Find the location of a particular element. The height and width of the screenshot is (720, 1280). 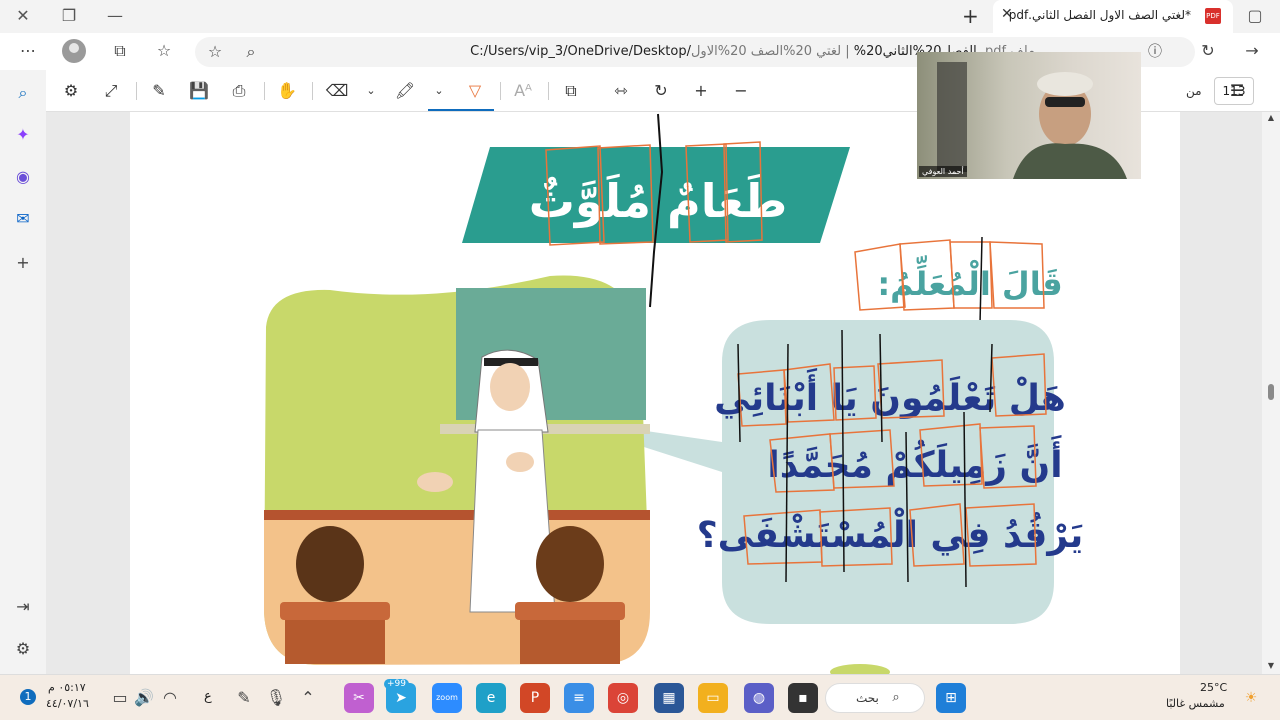

print-icon: ⎙ is located at coordinates (239, 91).